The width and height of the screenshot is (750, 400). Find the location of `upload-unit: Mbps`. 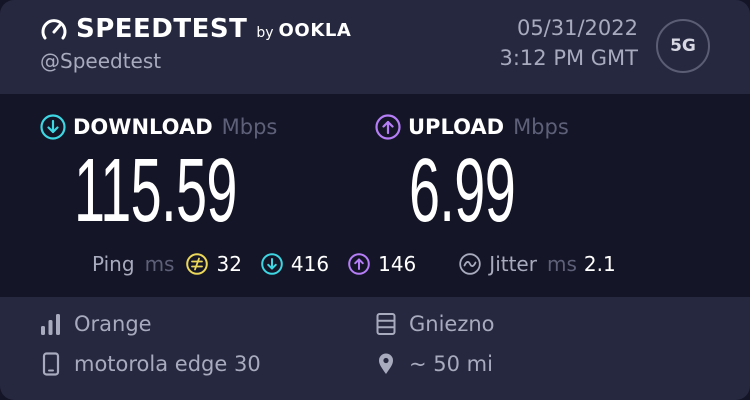

upload-unit: Mbps is located at coordinates (541, 127).